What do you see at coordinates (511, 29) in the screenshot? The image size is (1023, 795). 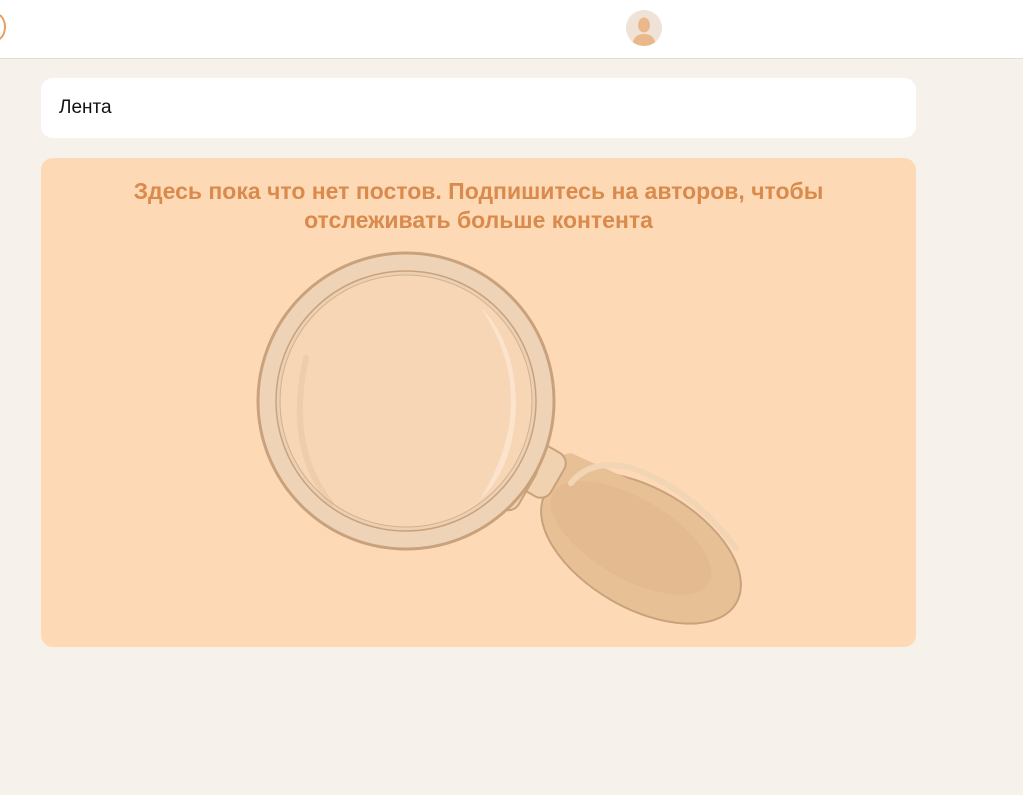 I see `top-bar` at bounding box center [511, 29].